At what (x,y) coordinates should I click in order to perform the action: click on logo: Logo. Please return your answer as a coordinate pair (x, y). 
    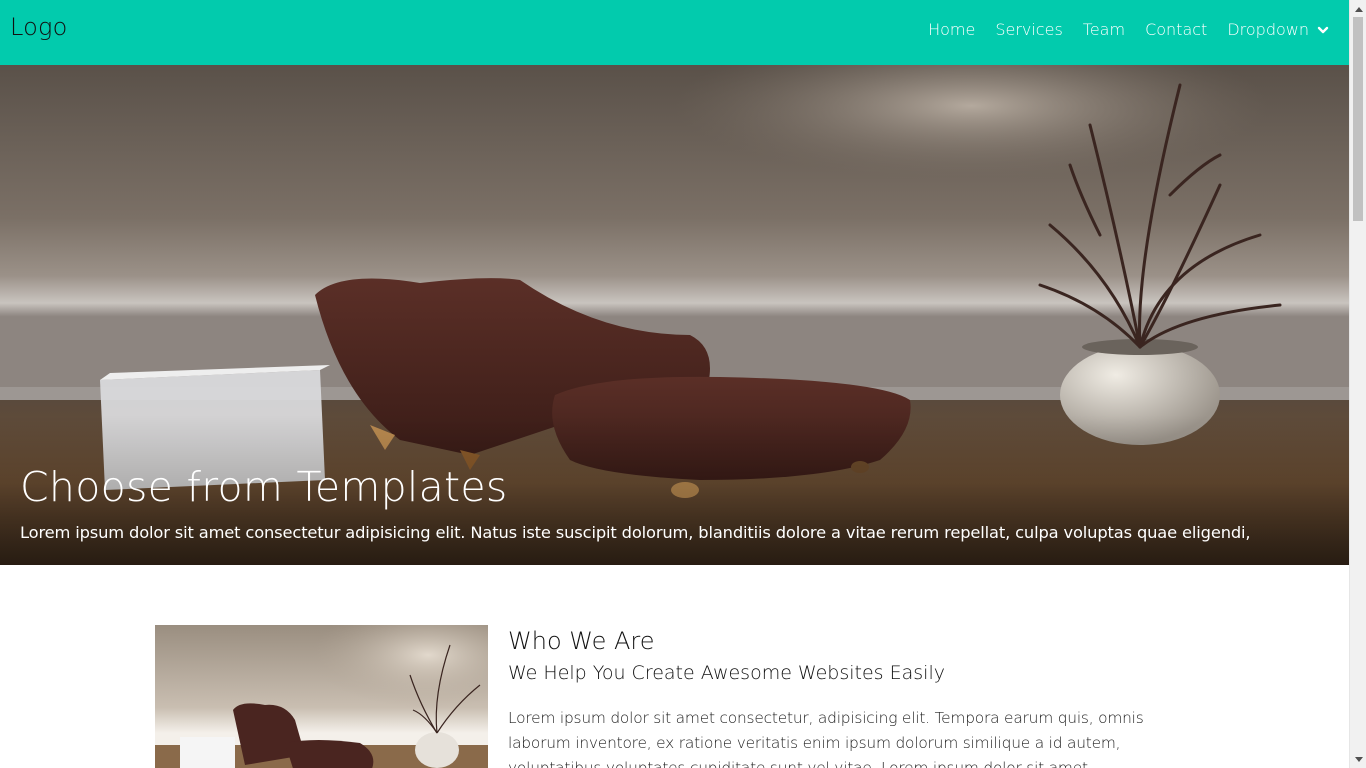
    Looking at the image, I should click on (39, 27).